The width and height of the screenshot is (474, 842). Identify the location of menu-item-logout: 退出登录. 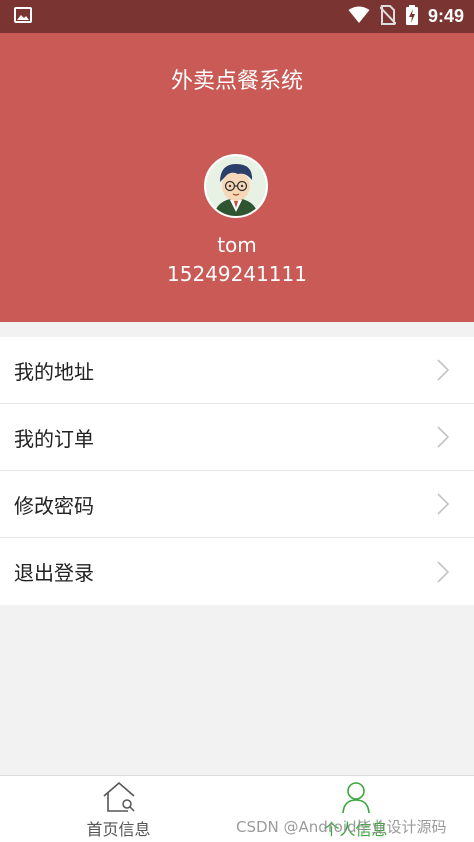
(237, 571).